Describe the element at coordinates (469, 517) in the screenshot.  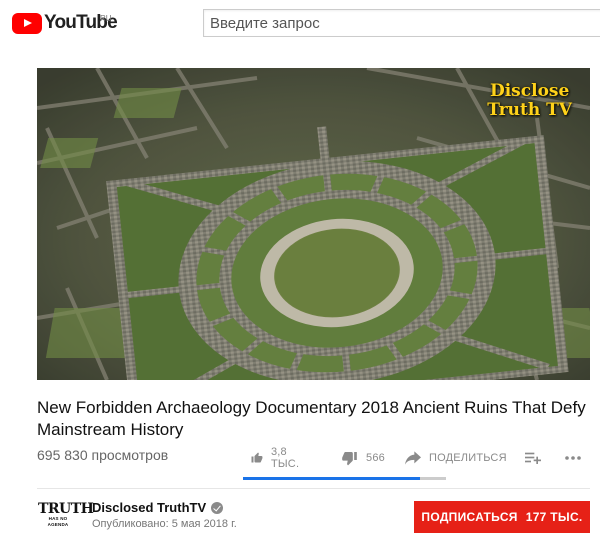
I see `subscribe-label: ПОДПИСАТЬСЯ` at that location.